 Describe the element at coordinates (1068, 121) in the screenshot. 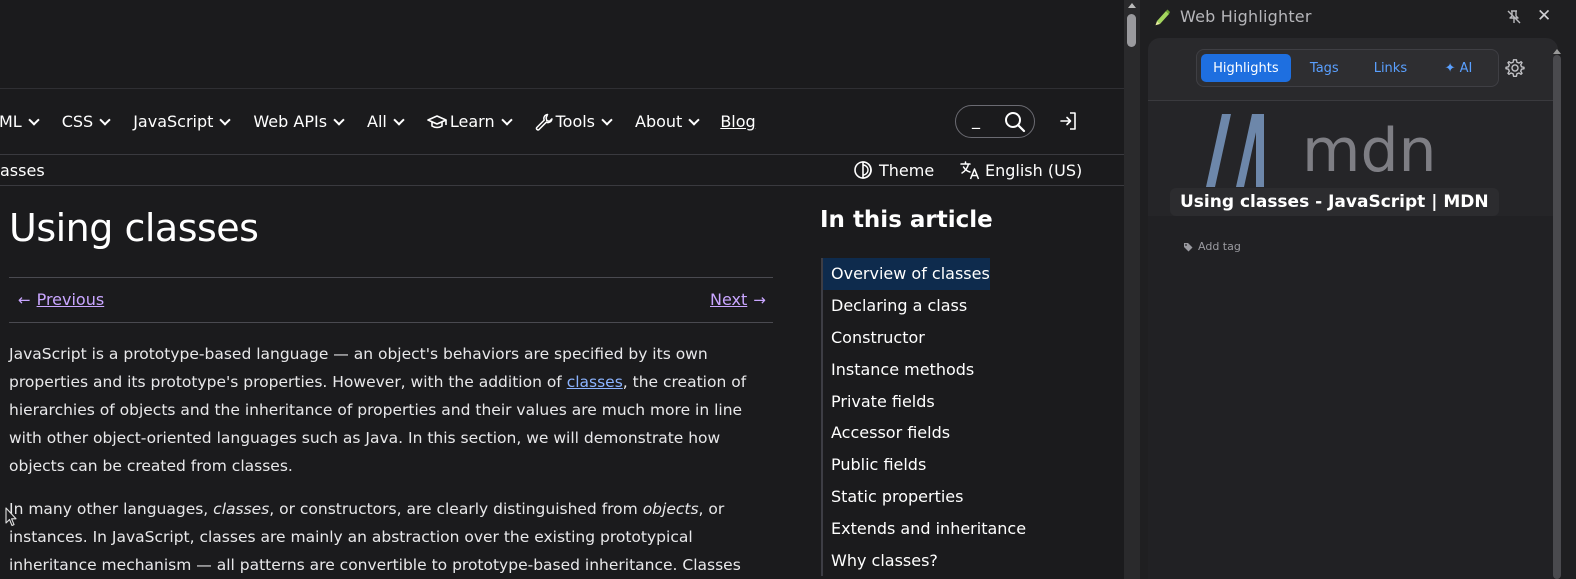

I see `login-icon` at that location.